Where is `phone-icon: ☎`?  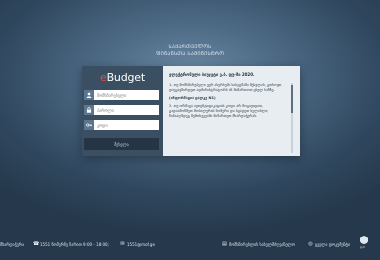 phone-icon: ☎ is located at coordinates (36, 244).